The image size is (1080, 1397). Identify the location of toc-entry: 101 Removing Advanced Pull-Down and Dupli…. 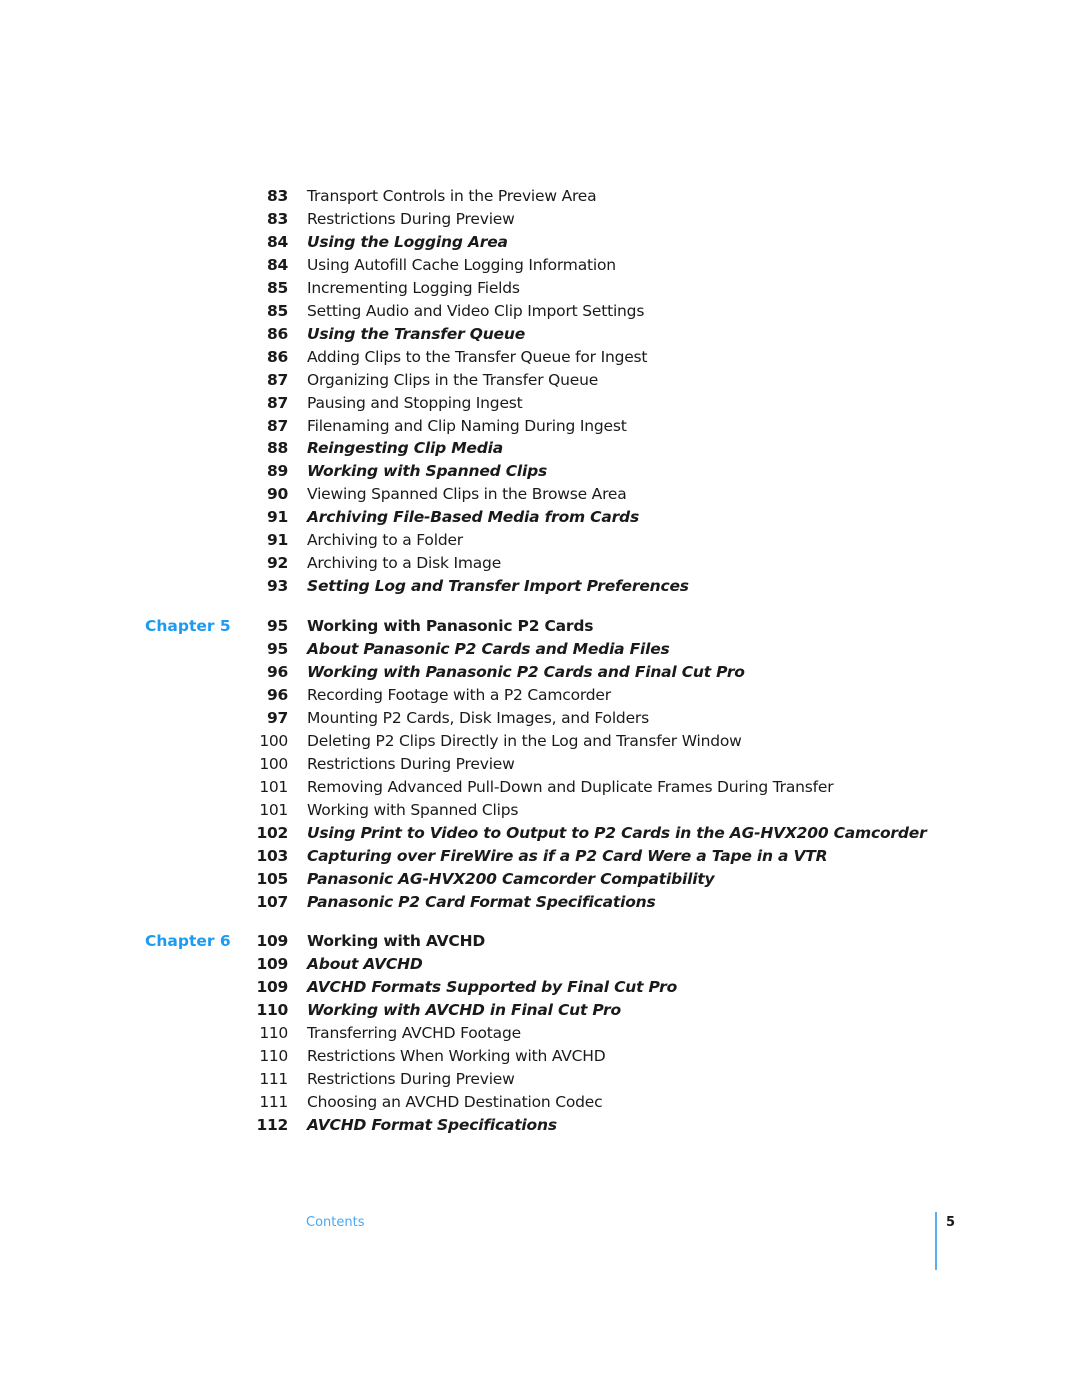
(540, 787).